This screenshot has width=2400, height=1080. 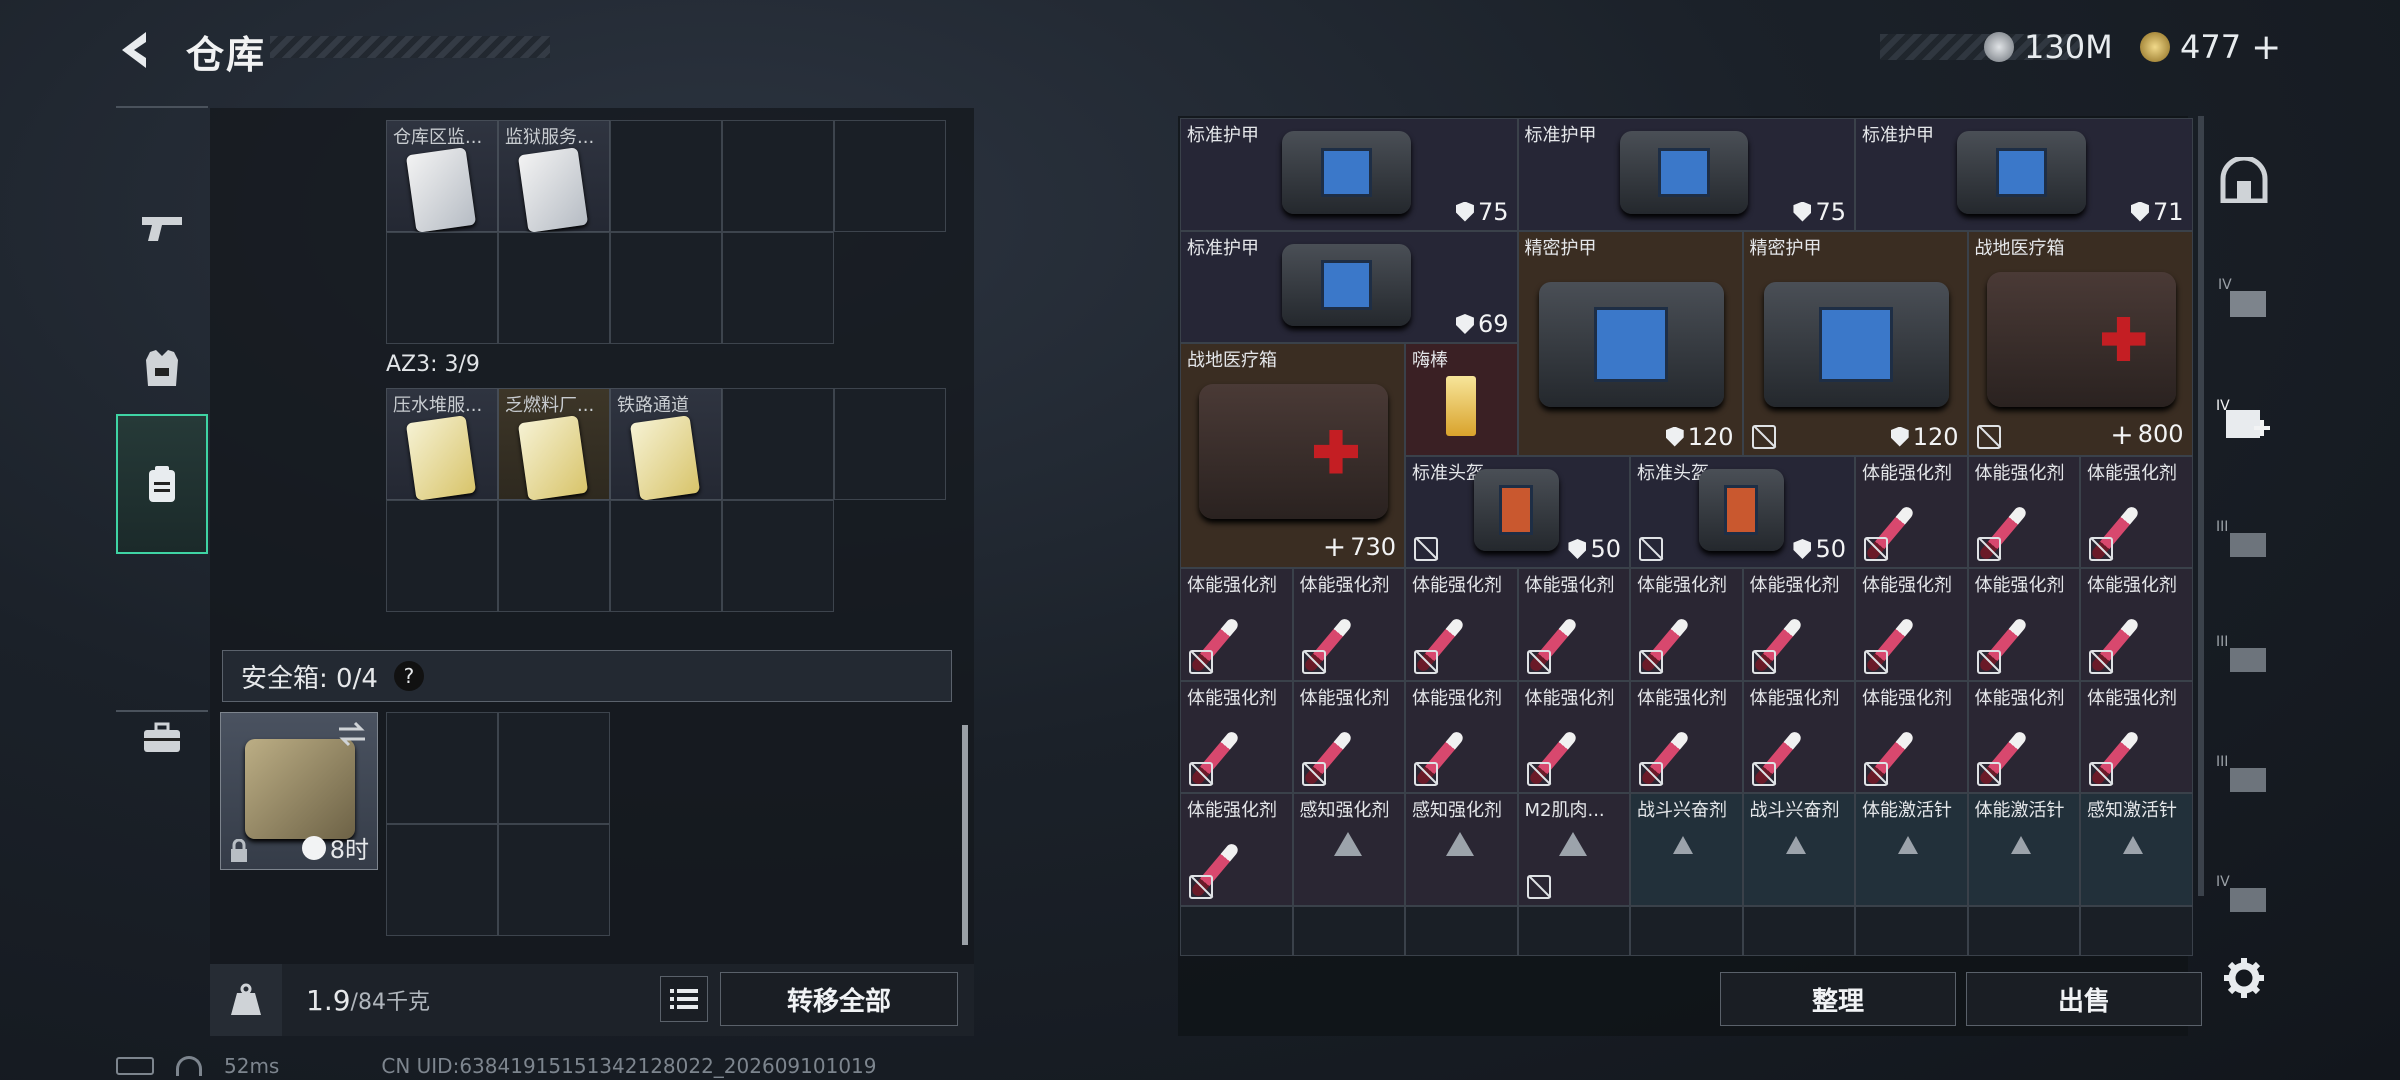 What do you see at coordinates (2244, 540) in the screenshot?
I see `nav-tier-iii-1: III` at bounding box center [2244, 540].